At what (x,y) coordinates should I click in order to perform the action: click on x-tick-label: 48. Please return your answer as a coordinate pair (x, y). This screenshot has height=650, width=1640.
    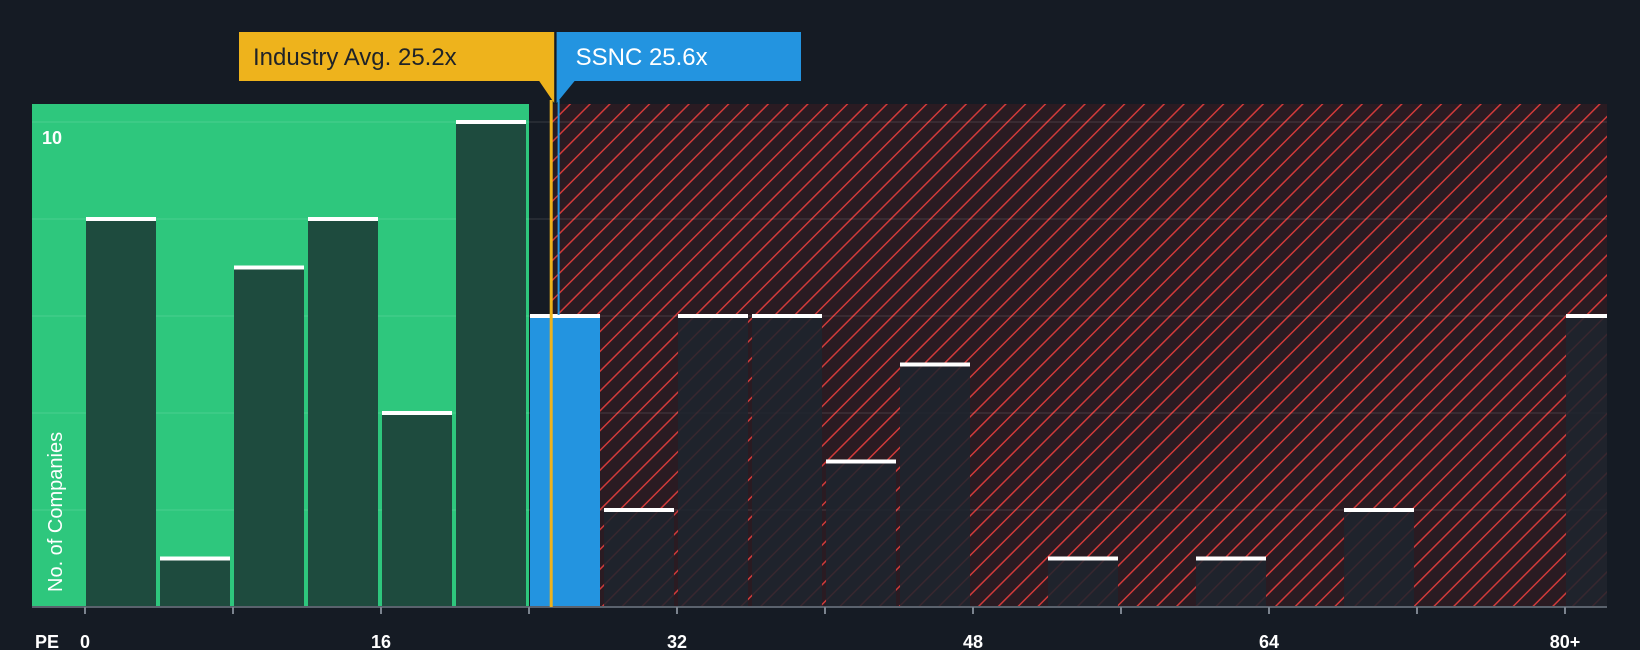
    Looking at the image, I should click on (973, 641).